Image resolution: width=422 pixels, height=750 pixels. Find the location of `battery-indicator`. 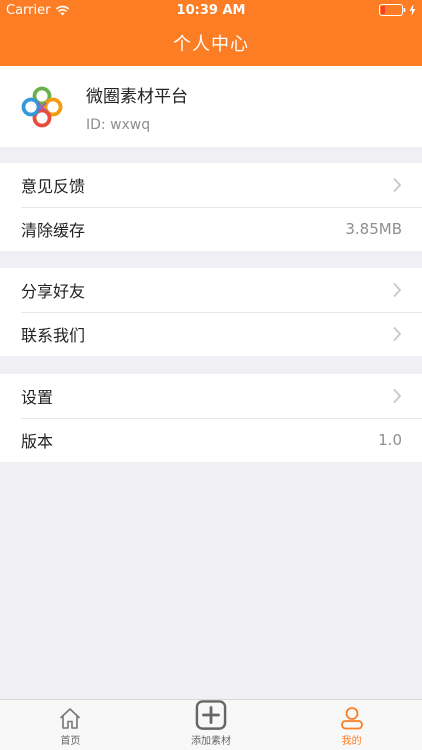

battery-indicator is located at coordinates (397, 10).